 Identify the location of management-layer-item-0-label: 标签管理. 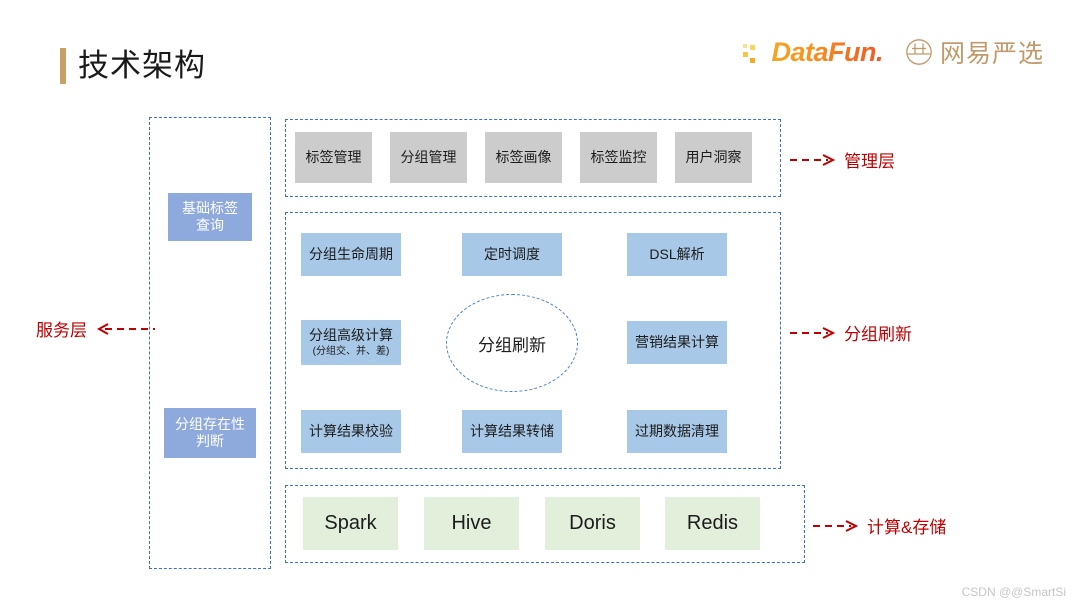
(333, 156).